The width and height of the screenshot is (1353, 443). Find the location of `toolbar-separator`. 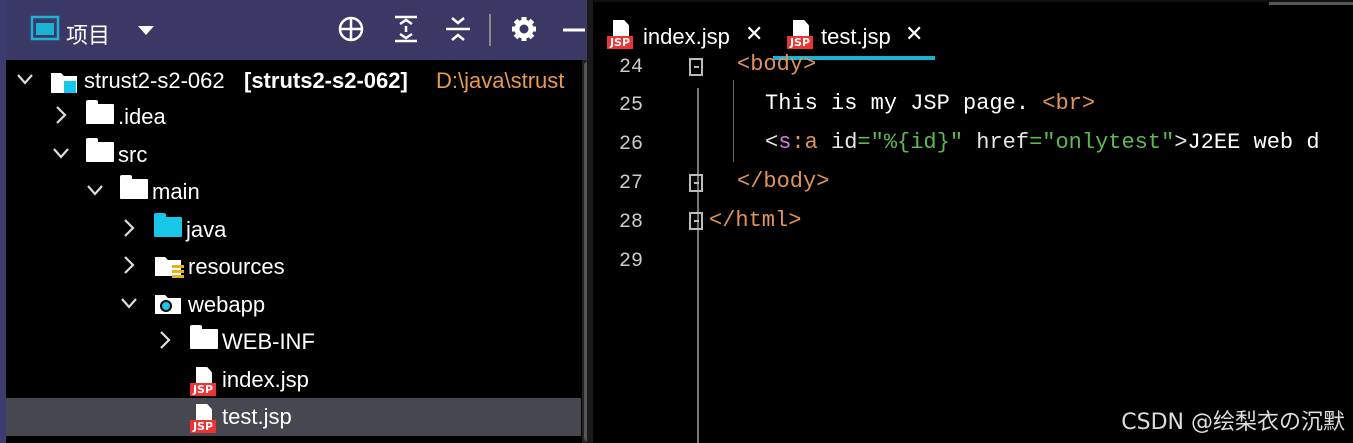

toolbar-separator is located at coordinates (490, 30).